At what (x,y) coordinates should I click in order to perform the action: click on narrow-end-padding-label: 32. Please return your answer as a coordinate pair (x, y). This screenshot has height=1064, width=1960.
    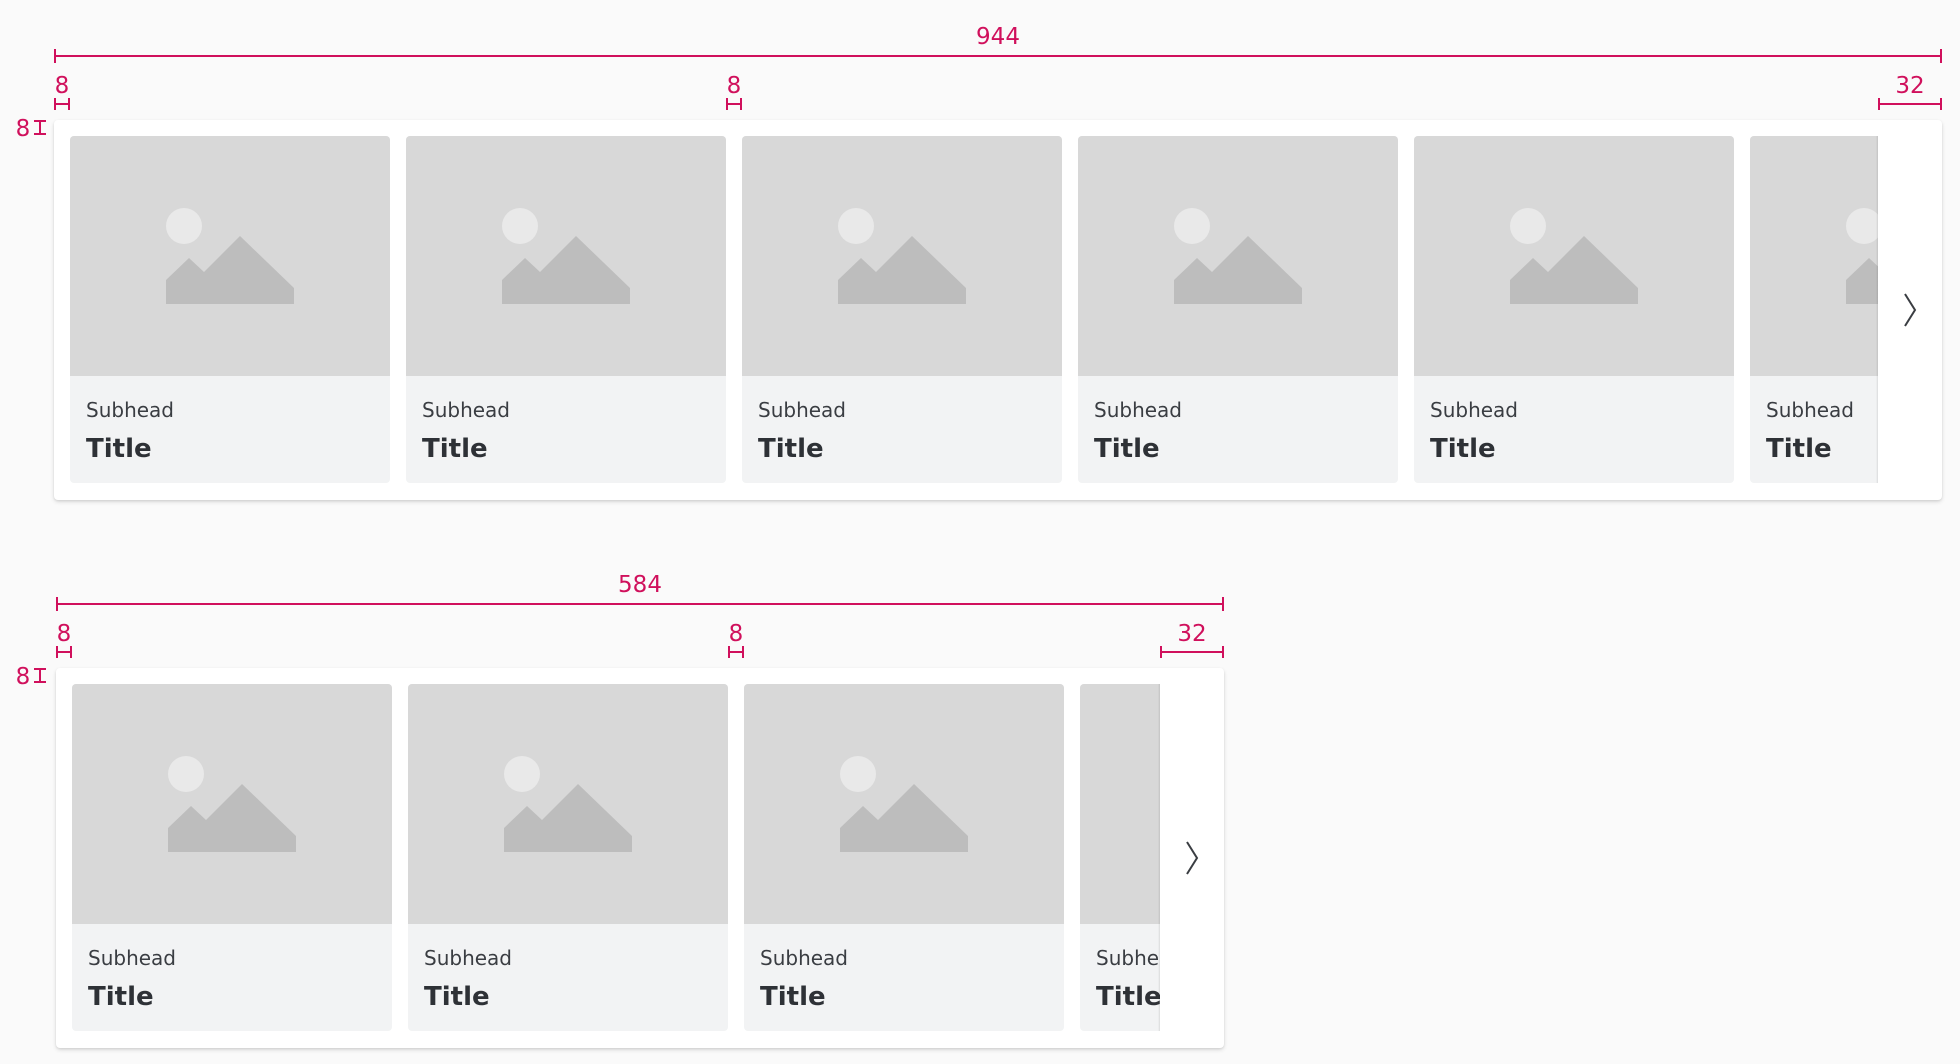
    Looking at the image, I should click on (1191, 634).